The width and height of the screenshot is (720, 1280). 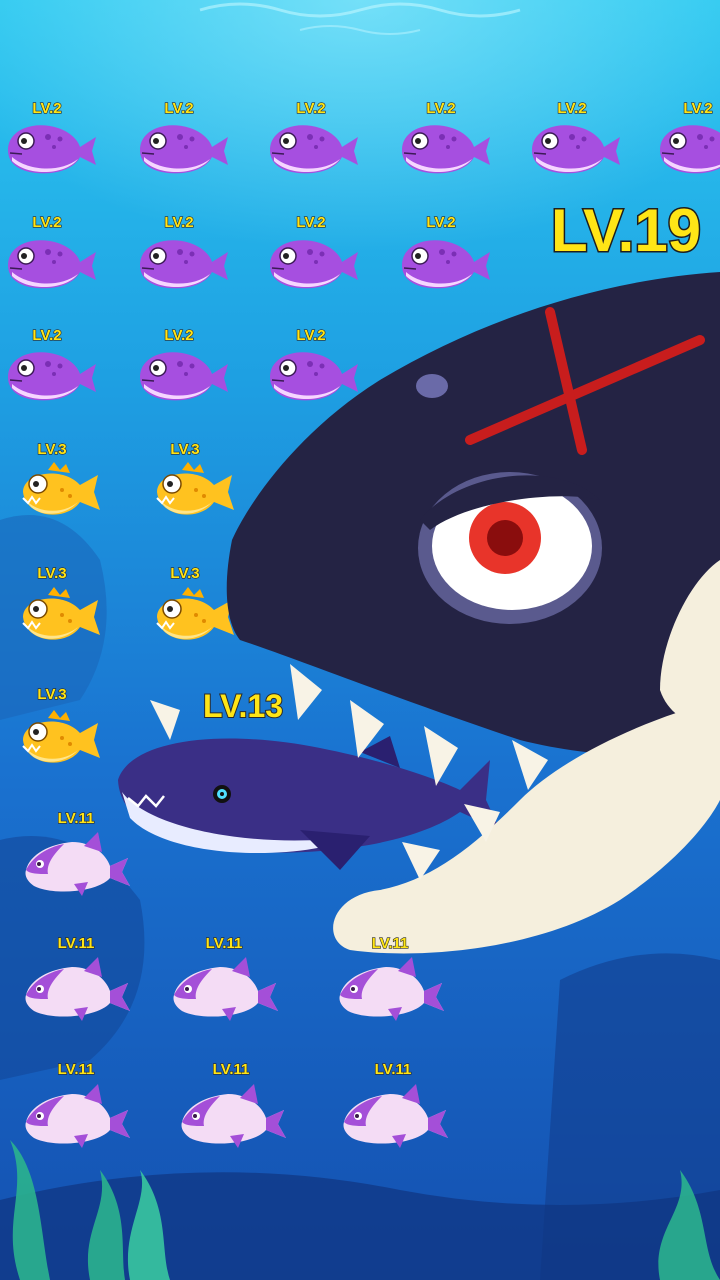 I want to click on whale-level-label: LV.13, so click(x=243, y=706).